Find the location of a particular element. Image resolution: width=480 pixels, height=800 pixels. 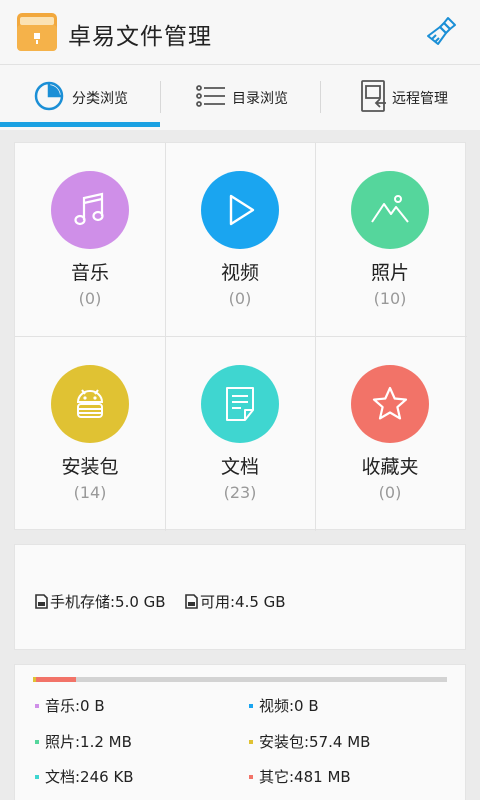

category-label: 视频 is located at coordinates (239, 273).